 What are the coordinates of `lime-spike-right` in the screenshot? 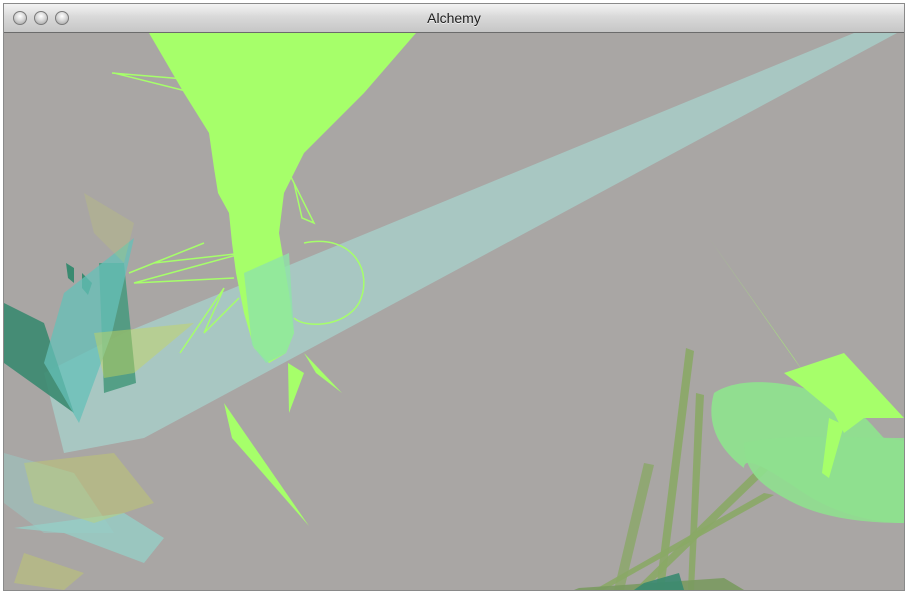 It's located at (323, 373).